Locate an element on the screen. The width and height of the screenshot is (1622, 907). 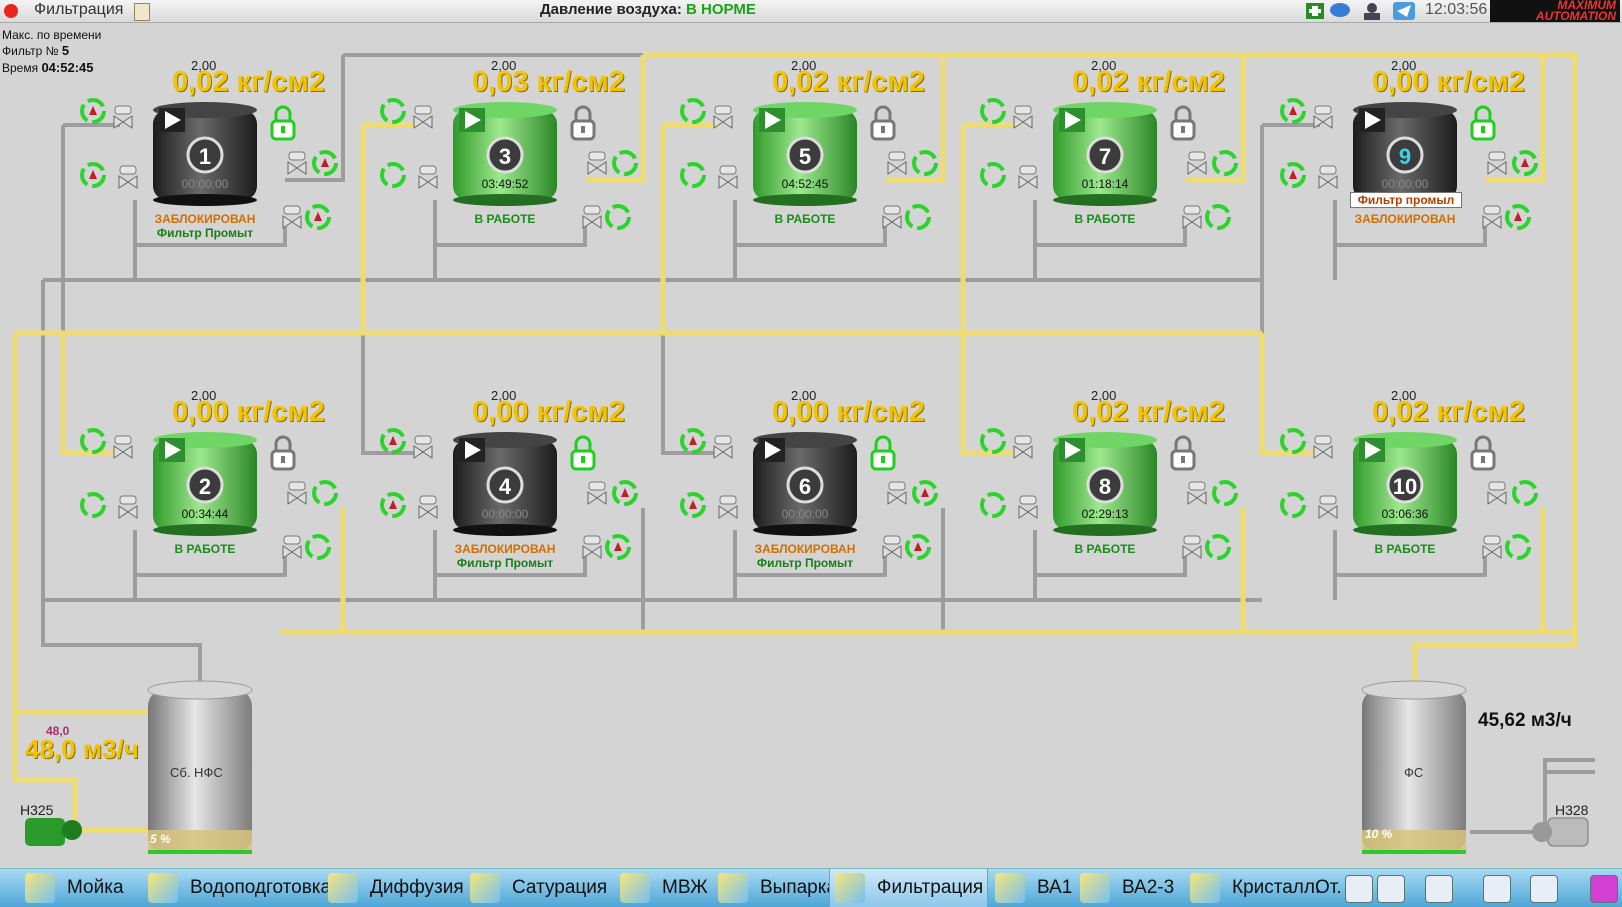
settings-icon is located at coordinates (1439, 889).